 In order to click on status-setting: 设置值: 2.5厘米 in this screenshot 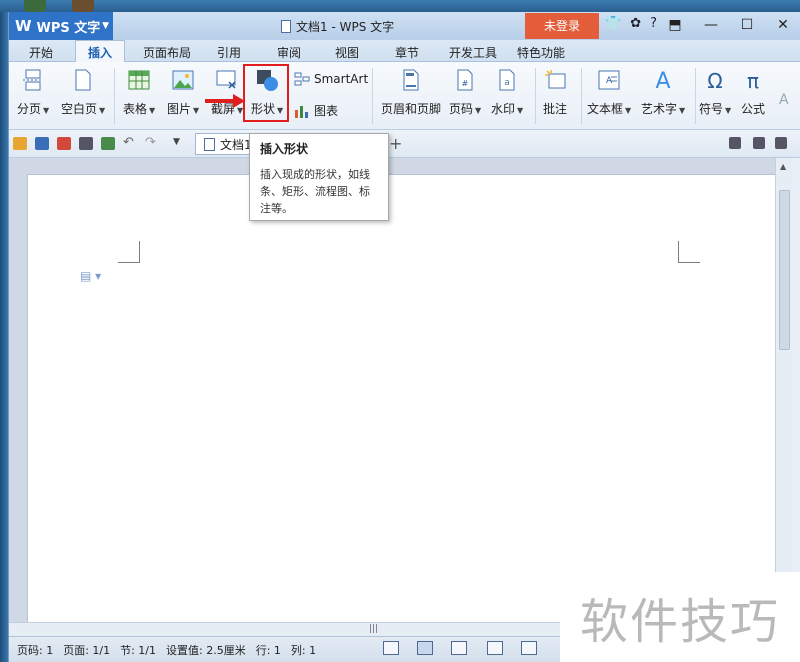, I will do `click(206, 650)`.